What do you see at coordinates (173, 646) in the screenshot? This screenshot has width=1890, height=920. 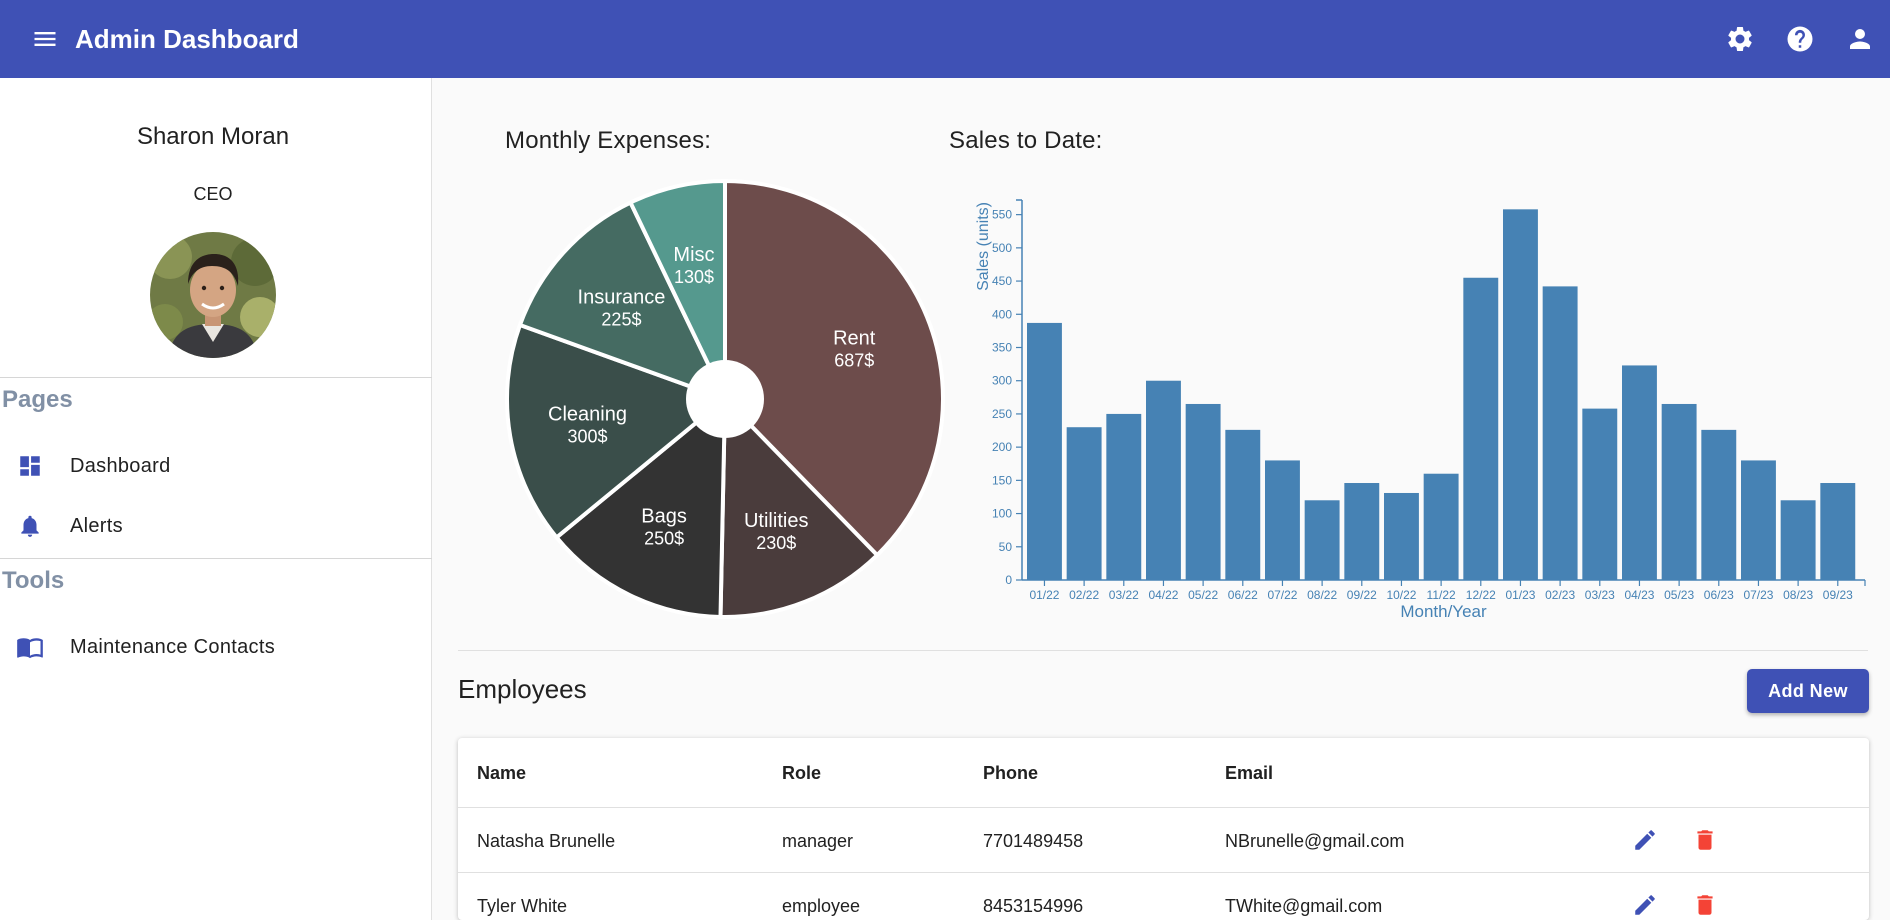 I see `sidebar-item-label: Maintenance Contacts` at bounding box center [173, 646].